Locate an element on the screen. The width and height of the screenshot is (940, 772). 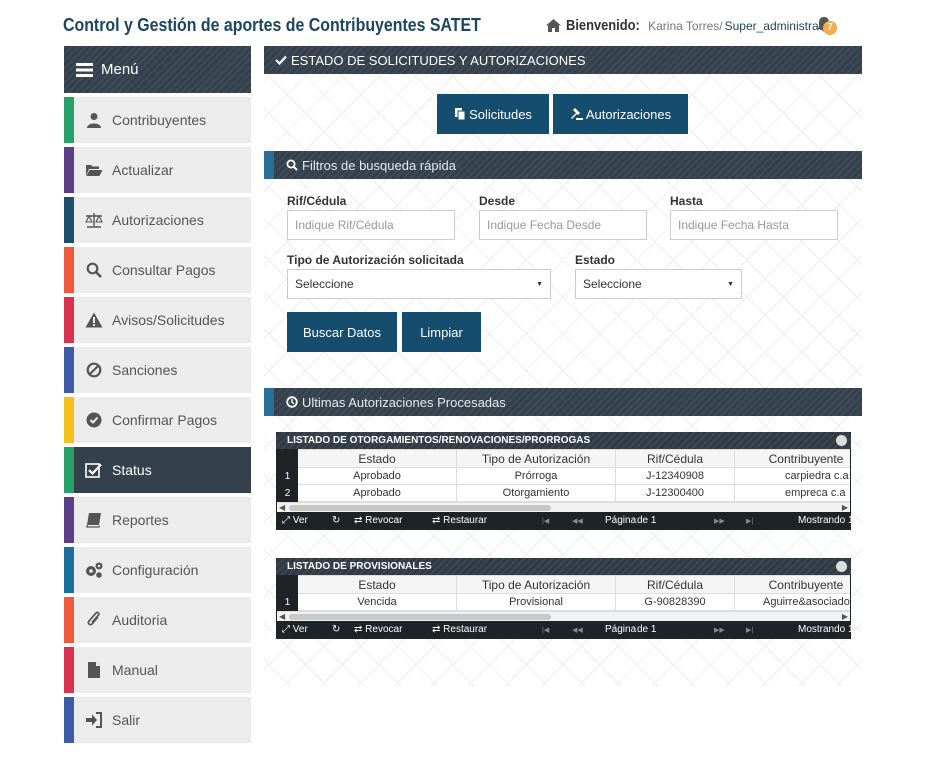
cell-estado: Vencida is located at coordinates (377, 602).